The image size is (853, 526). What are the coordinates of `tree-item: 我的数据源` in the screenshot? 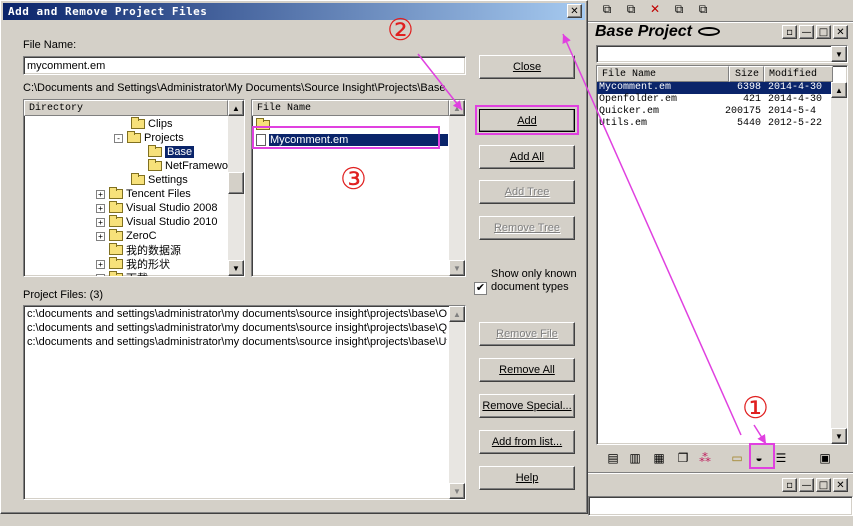 It's located at (138, 250).